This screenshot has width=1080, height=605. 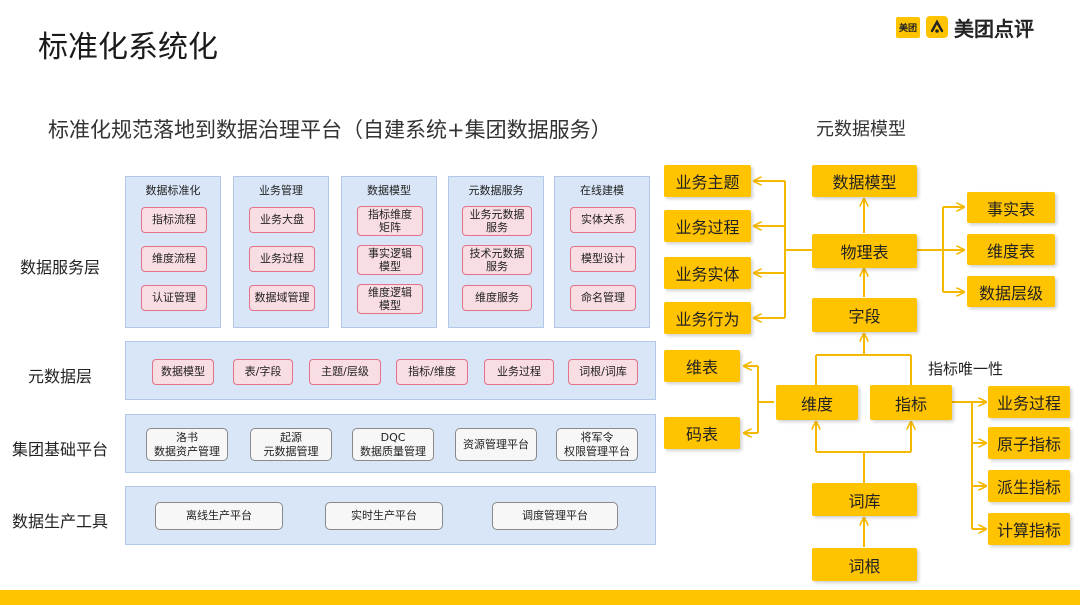 What do you see at coordinates (707, 318) in the screenshot?
I see `model-node-business-behavior: 业务行为` at bounding box center [707, 318].